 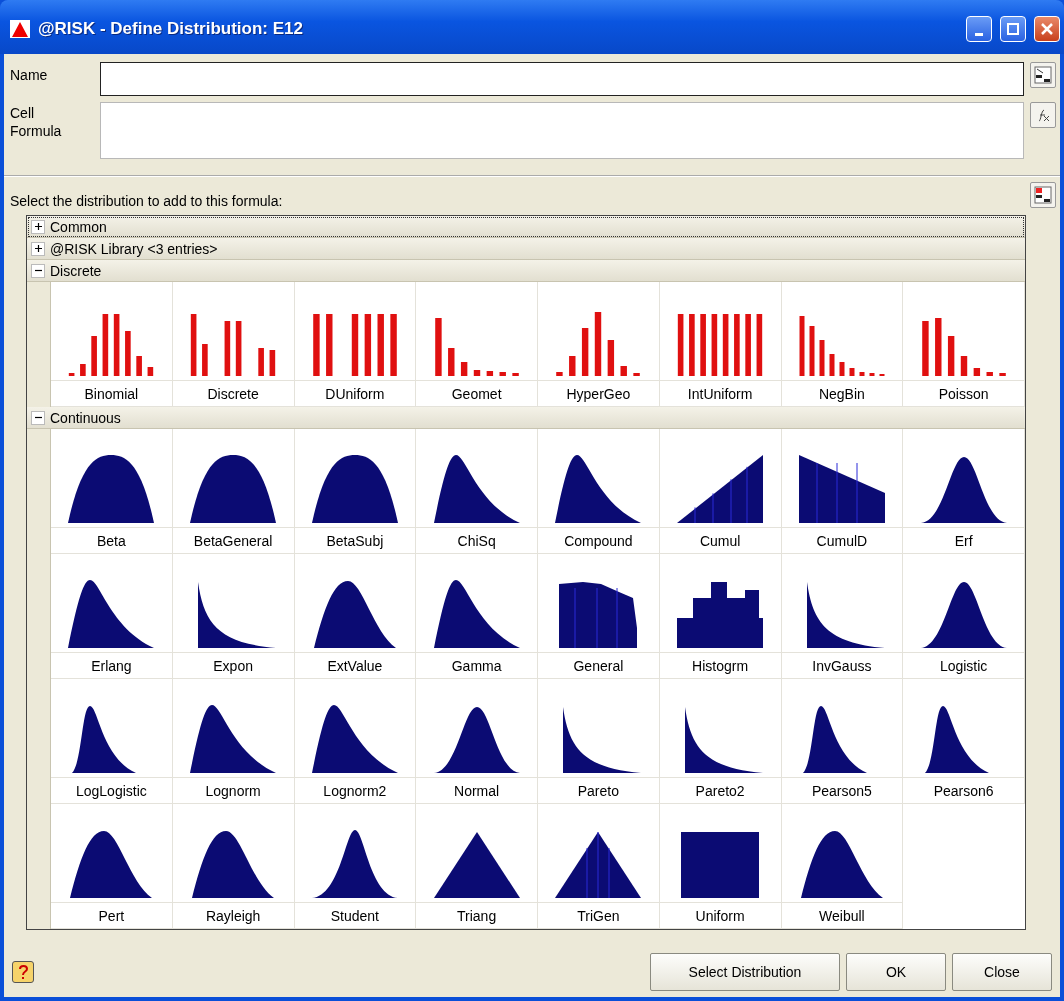 I want to click on distribution-name: BetaSubj, so click(x=355, y=541).